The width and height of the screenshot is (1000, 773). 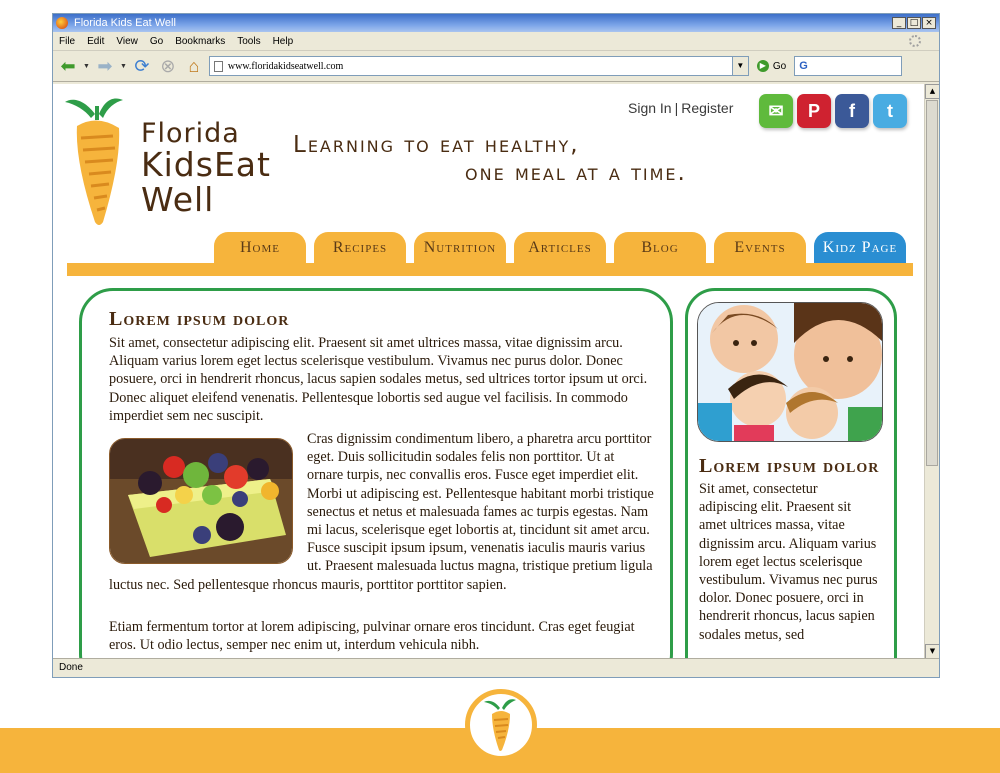 I want to click on scroll-down-icon: ▼, so click(x=932, y=651).